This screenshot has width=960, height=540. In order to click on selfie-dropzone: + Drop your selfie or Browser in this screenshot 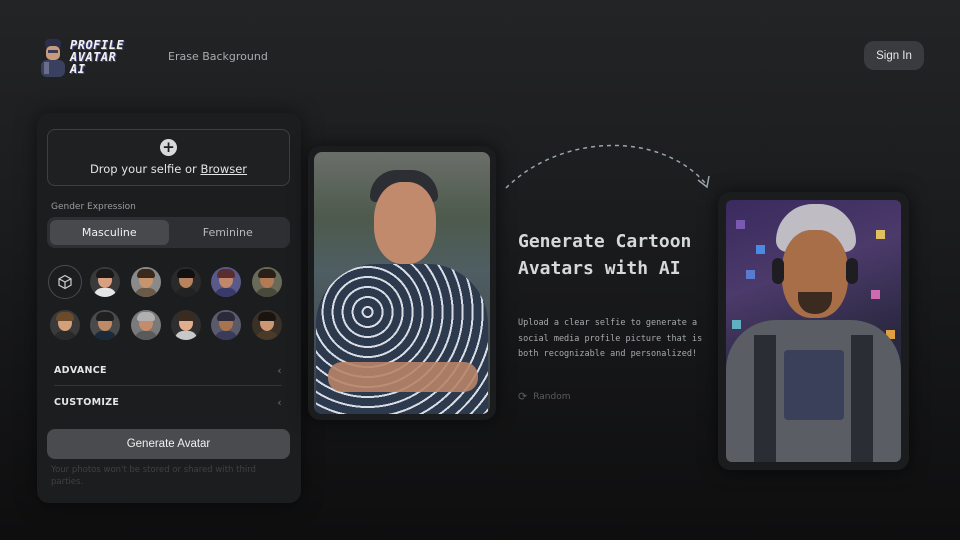, I will do `click(168, 157)`.